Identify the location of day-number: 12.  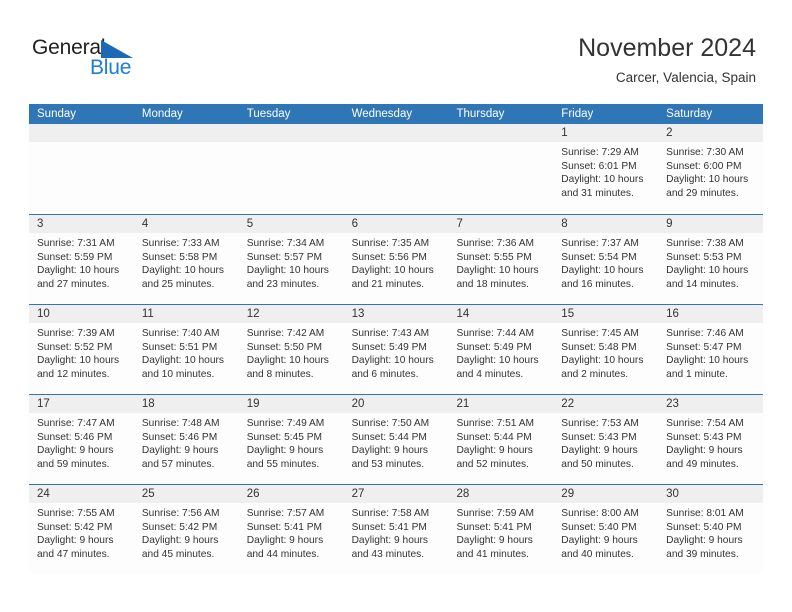
(253, 314).